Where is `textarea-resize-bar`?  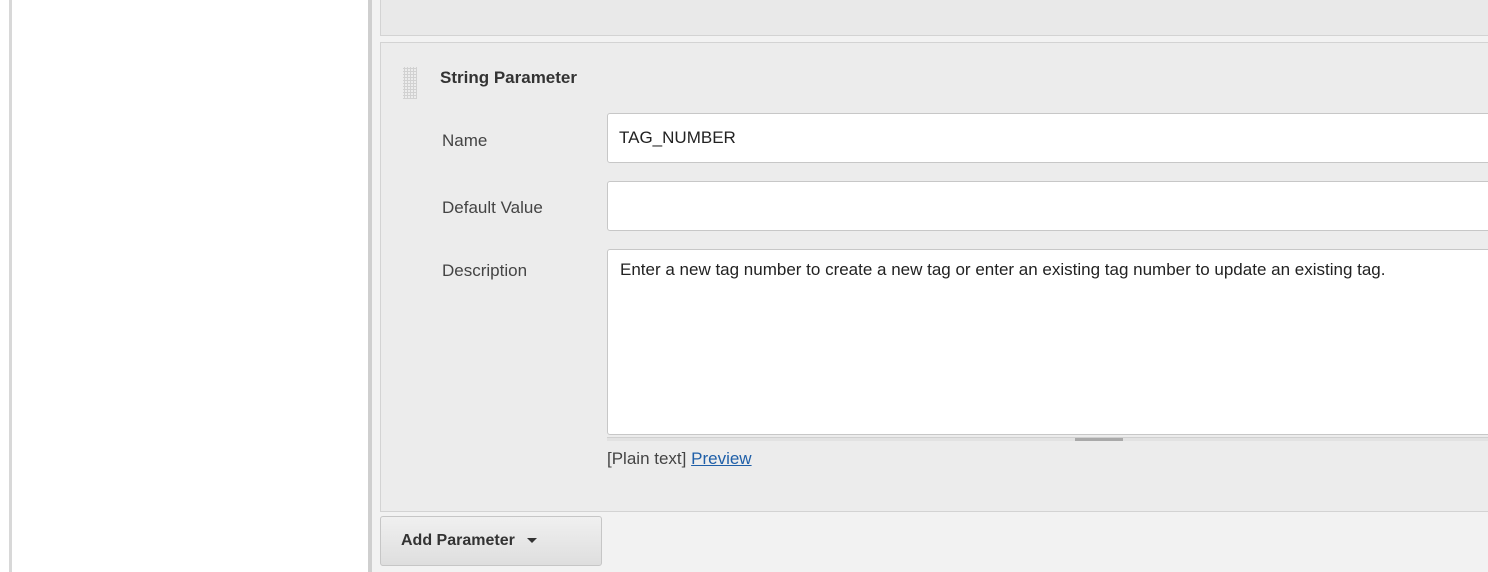
textarea-resize-bar is located at coordinates (1047, 439).